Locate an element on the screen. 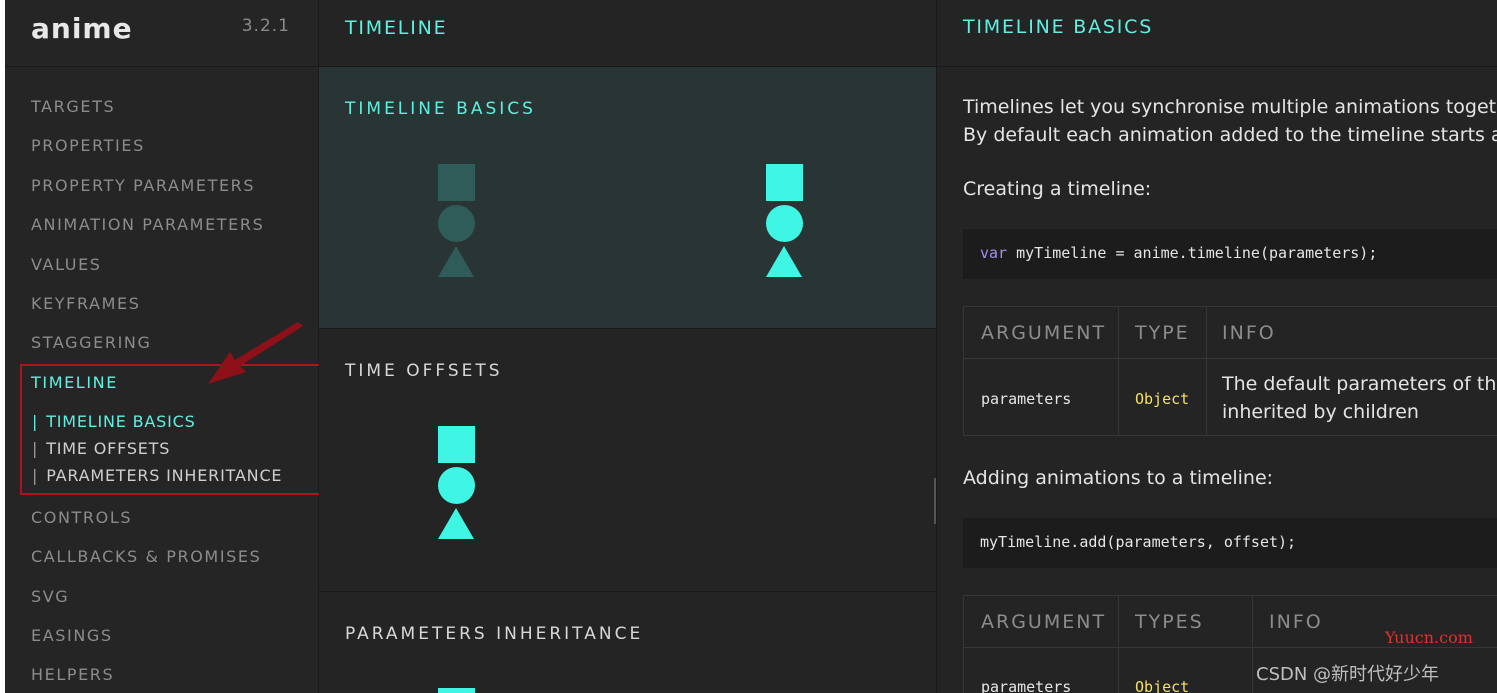 The width and height of the screenshot is (1497, 693). section-title: TIMELINE is located at coordinates (396, 28).